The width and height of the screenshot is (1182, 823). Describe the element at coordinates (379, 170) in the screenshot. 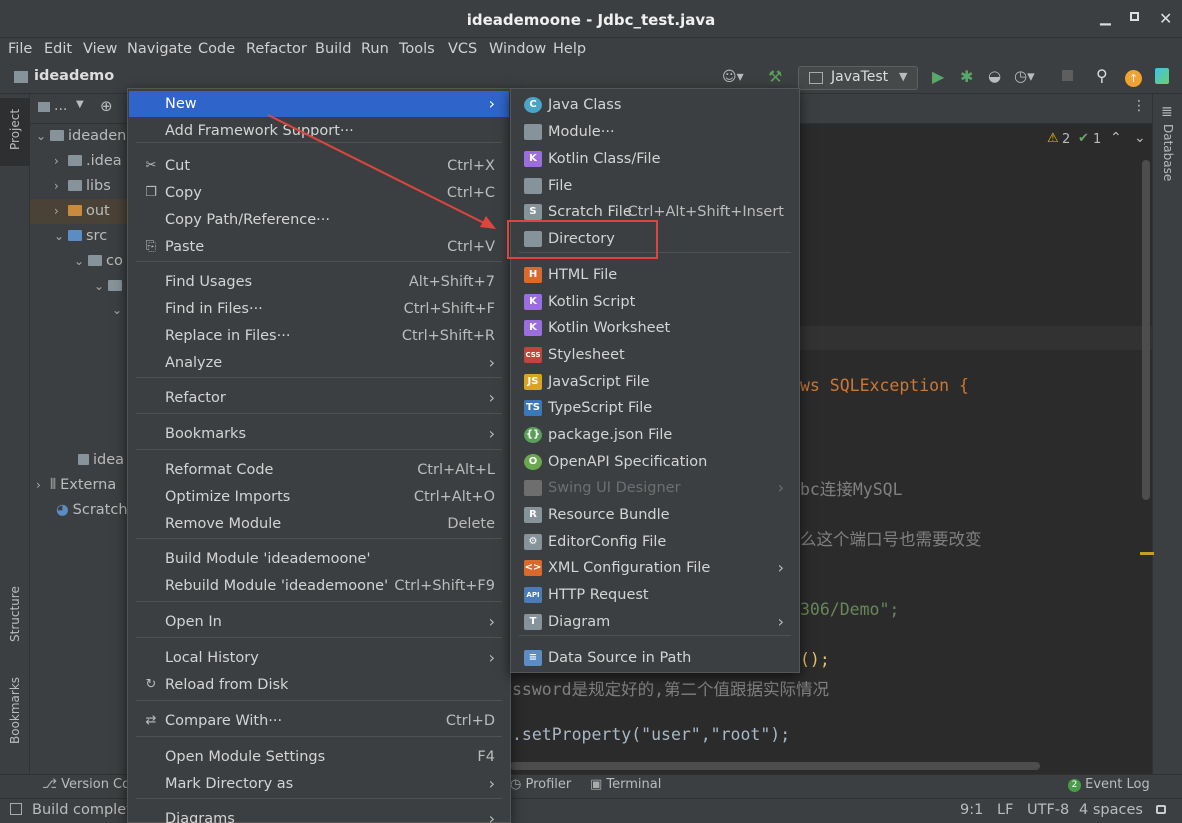

I see `annotation-arrow-line` at that location.